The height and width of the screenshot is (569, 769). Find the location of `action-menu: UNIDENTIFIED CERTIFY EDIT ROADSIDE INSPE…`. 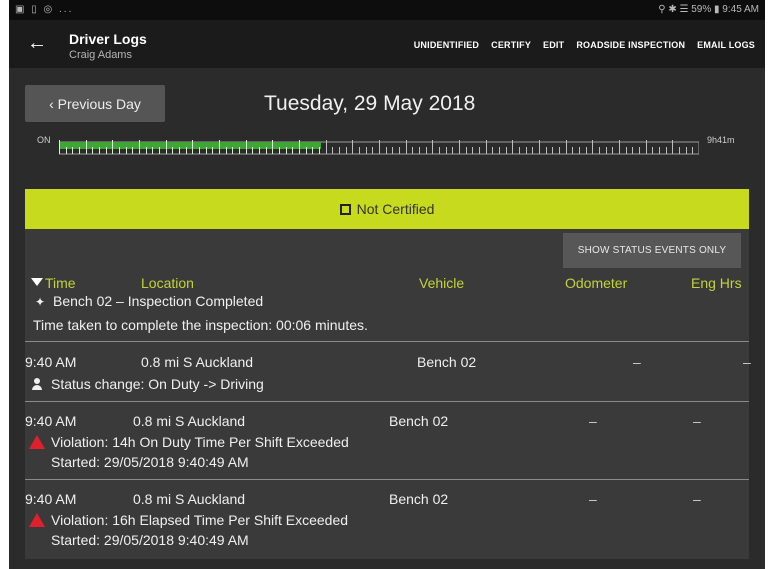

action-menu: UNIDENTIFIED CERTIFY EDIT ROADSIDE INSPE… is located at coordinates (584, 45).